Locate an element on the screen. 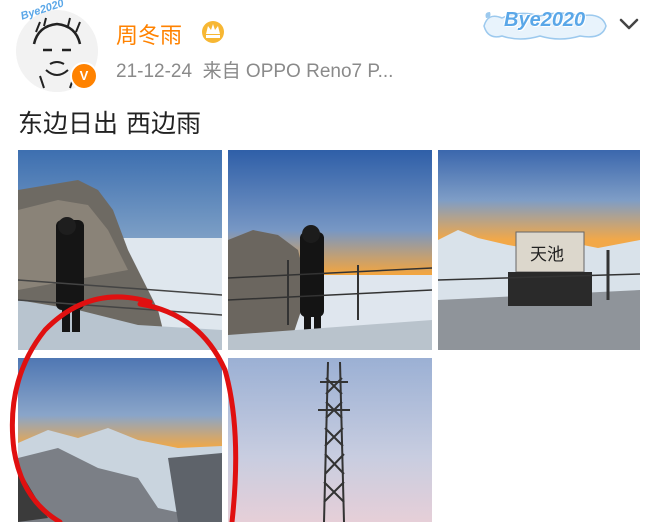 Image resolution: width=660 pixels, height=522 pixels. crown-icon is located at coordinates (213, 32).